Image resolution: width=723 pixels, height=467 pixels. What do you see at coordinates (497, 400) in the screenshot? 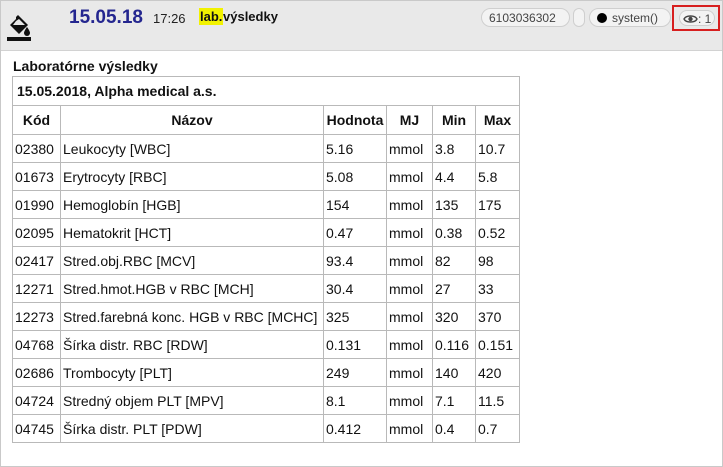
I see `cell-max: 11.5` at bounding box center [497, 400].